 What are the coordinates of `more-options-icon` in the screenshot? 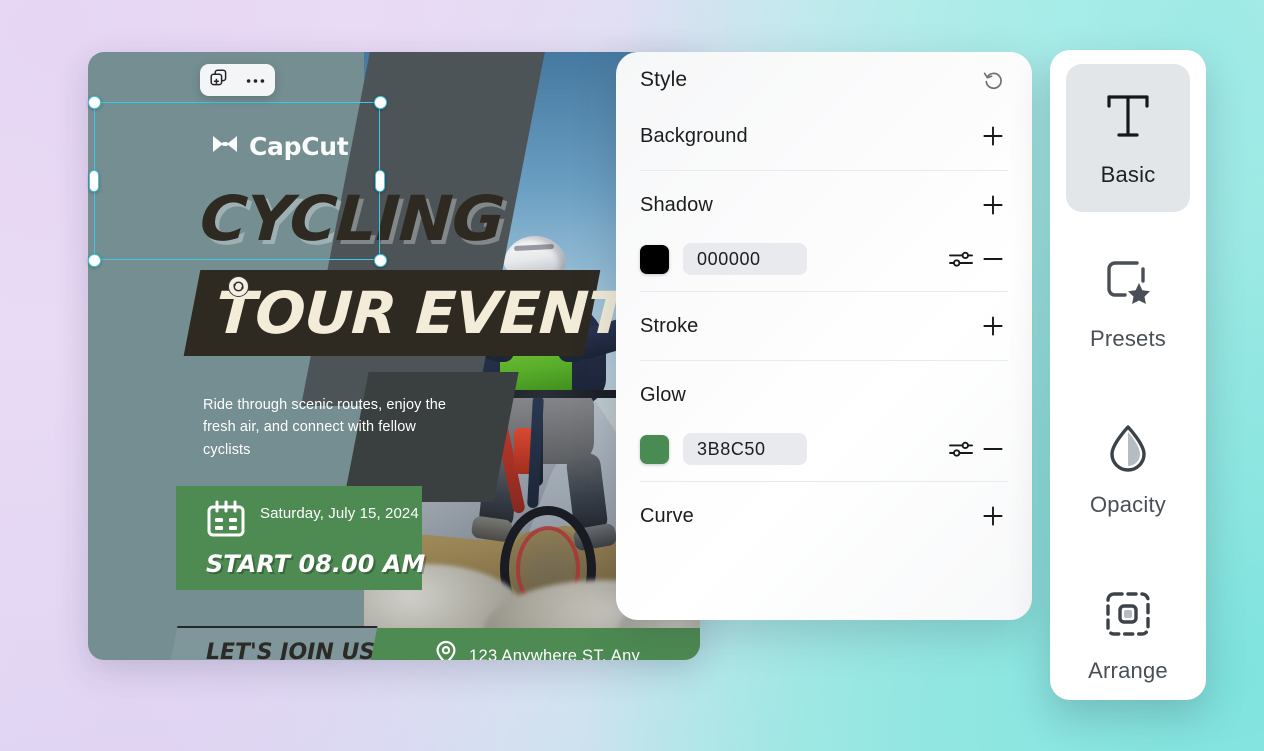 It's located at (255, 80).